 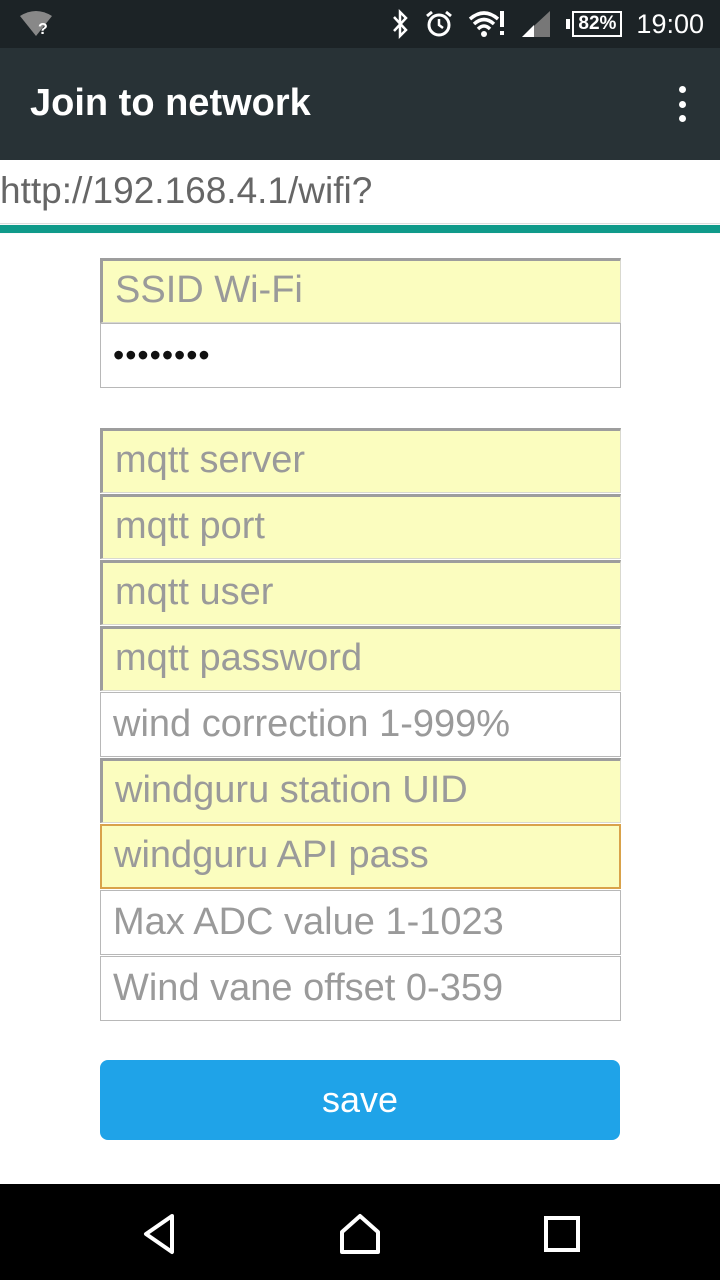 What do you see at coordinates (360, 460) in the screenshot?
I see `mqtt-server-input: mqtt server` at bounding box center [360, 460].